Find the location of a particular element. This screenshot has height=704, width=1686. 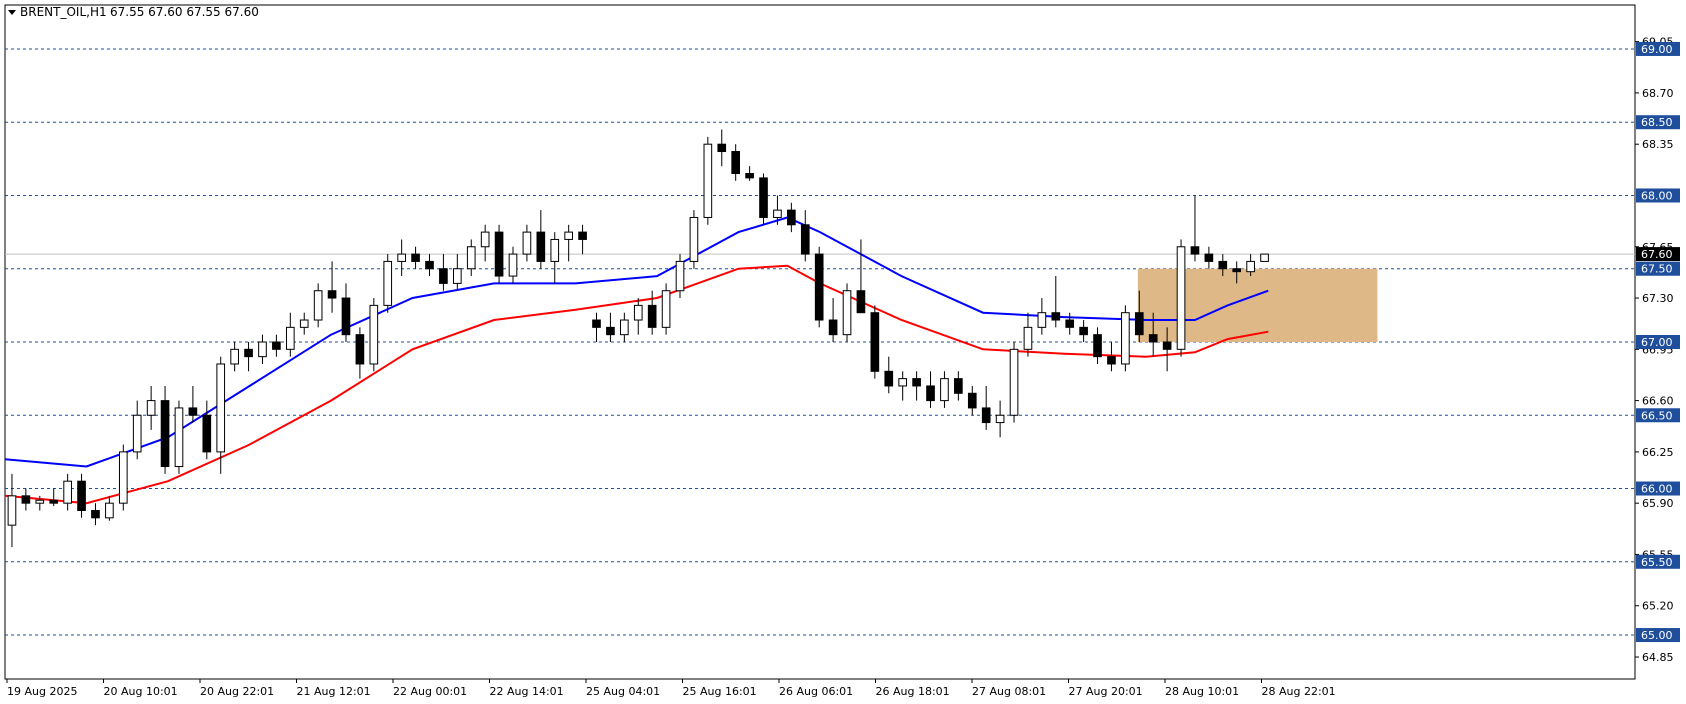

current-price-label: 67.60 is located at coordinates (1657, 254).